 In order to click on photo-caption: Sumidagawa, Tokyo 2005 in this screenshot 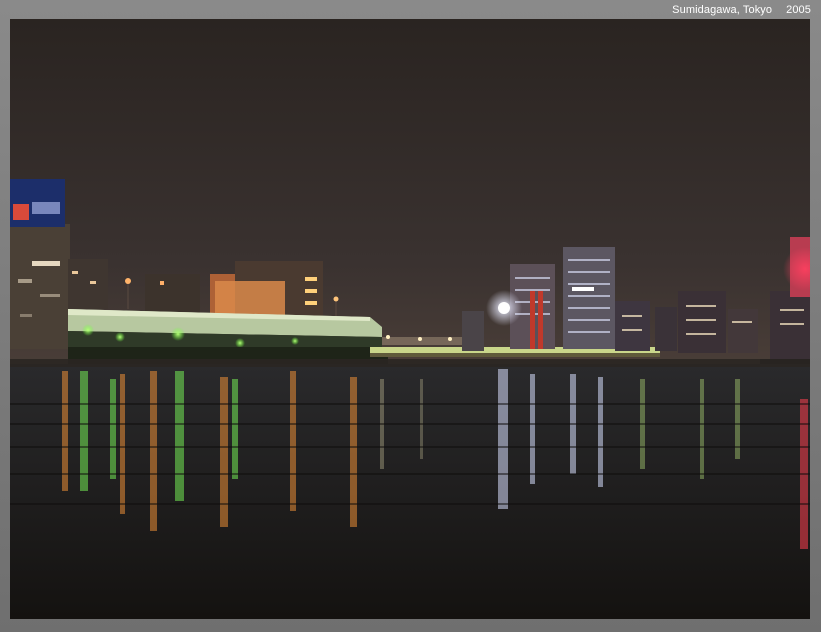, I will do `click(741, 10)`.